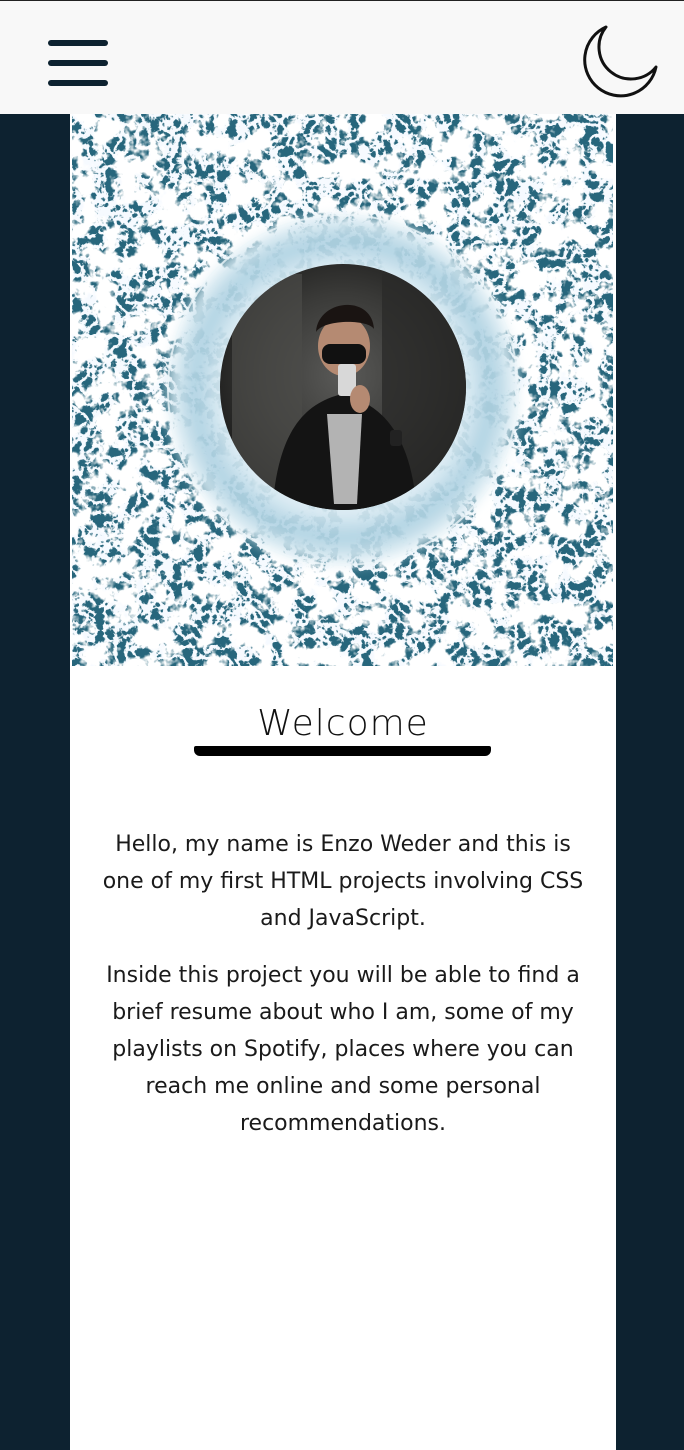  I want to click on hamburger-menu-icon, so click(78, 65).